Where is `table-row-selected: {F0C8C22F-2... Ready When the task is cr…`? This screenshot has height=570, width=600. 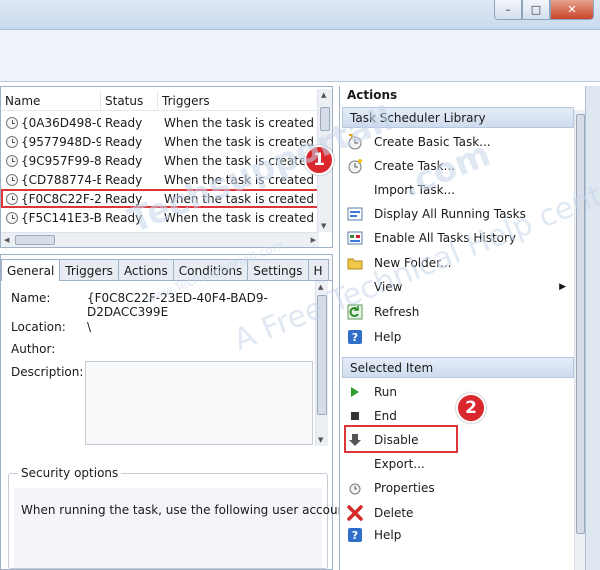
table-row-selected: {F0C8C22F-2... Ready When the task is cr… is located at coordinates (160, 198).